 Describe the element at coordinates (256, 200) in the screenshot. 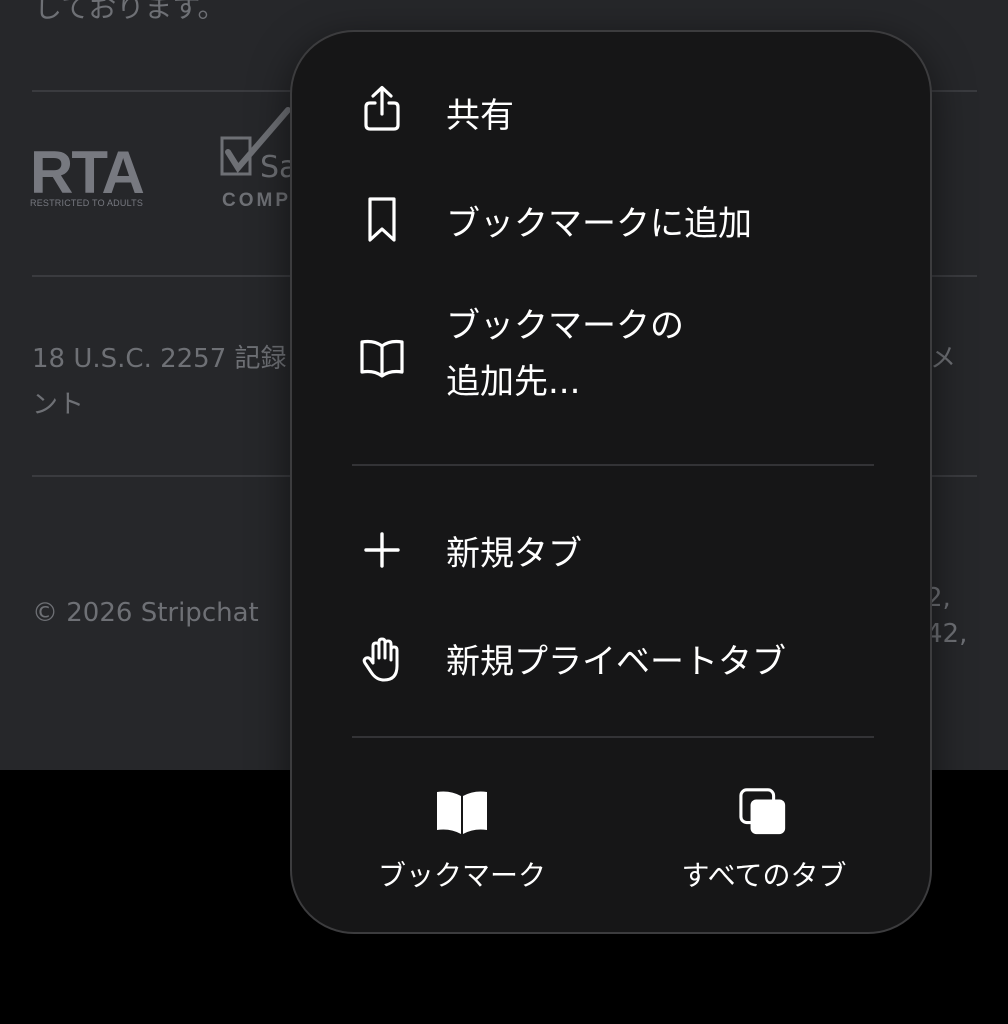

I see `safelabeling-badge: COMP` at that location.